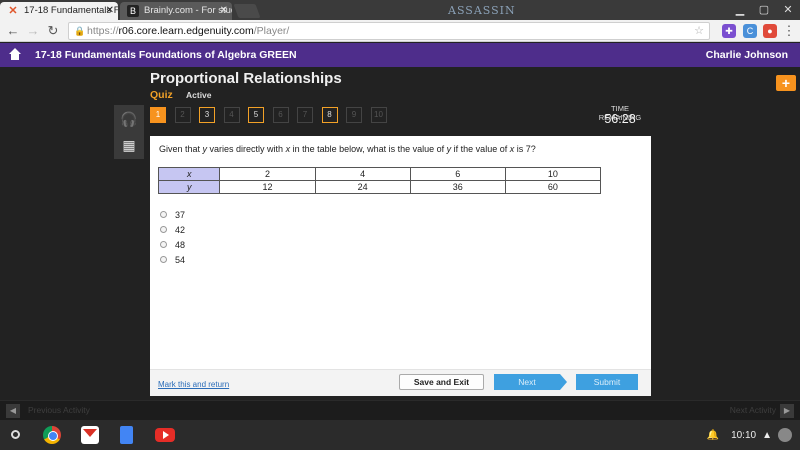  I want to click on table-row: y 12 24 36 60, so click(379, 187).